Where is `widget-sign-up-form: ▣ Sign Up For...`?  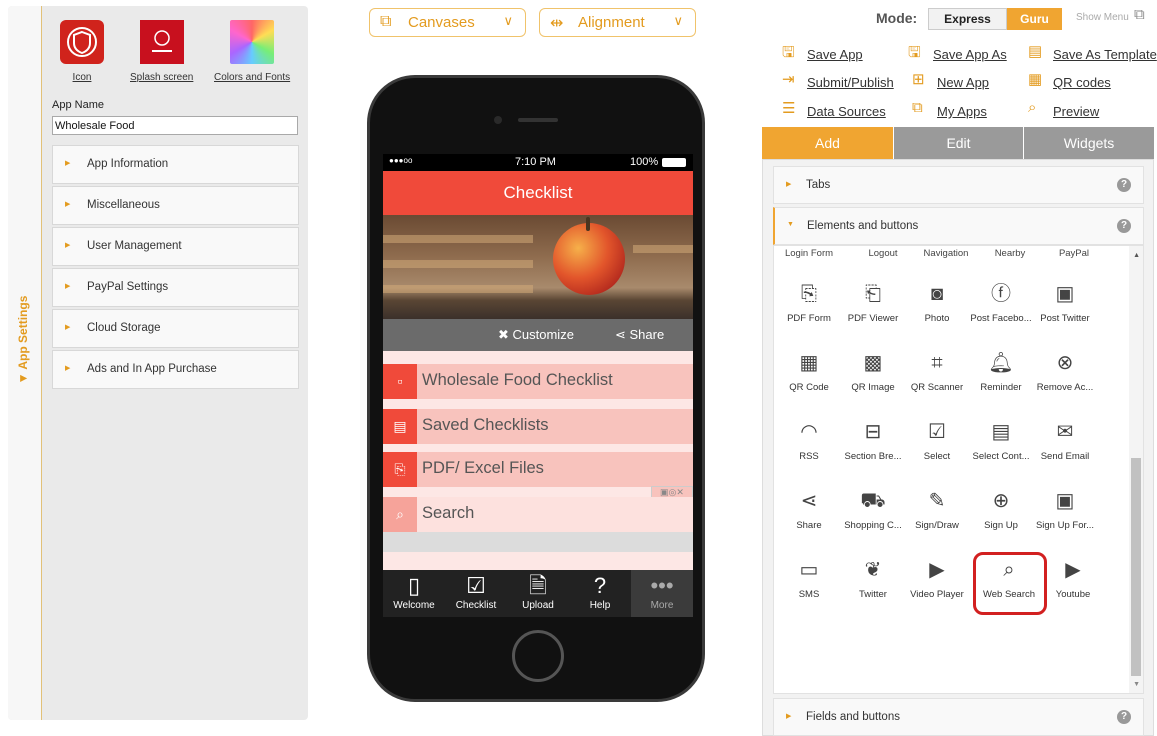
widget-sign-up-form: ▣ Sign Up For... is located at coordinates (1065, 508).